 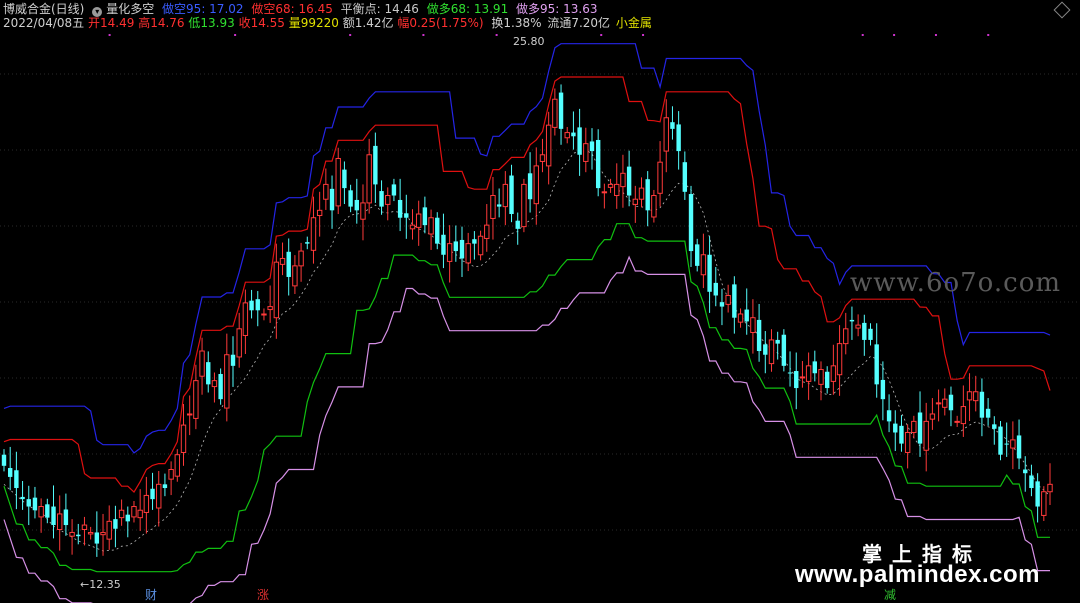 What do you see at coordinates (43, 9) in the screenshot?
I see `stock-title: 博威合金(日线)` at bounding box center [43, 9].